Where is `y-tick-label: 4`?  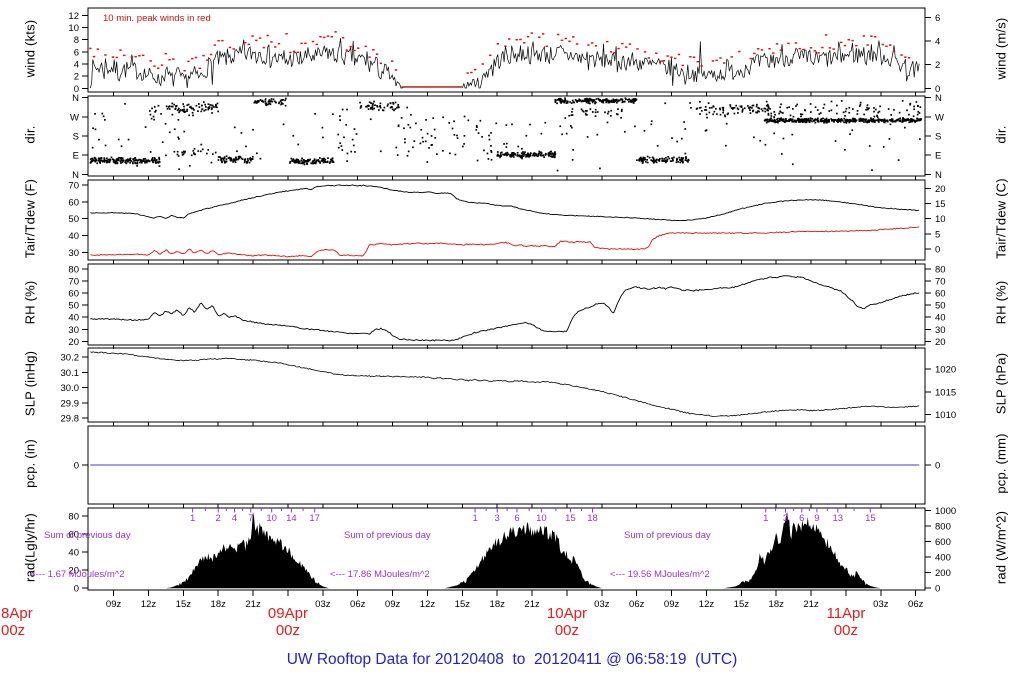 y-tick-label: 4 is located at coordinates (76, 65).